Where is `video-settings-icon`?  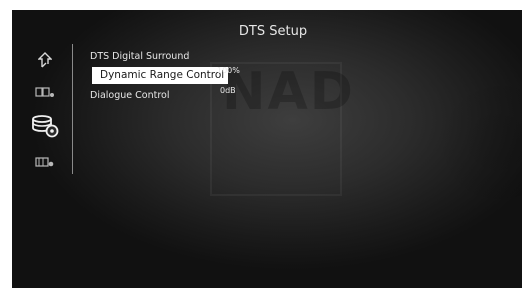 video-settings-icon is located at coordinates (45, 162).